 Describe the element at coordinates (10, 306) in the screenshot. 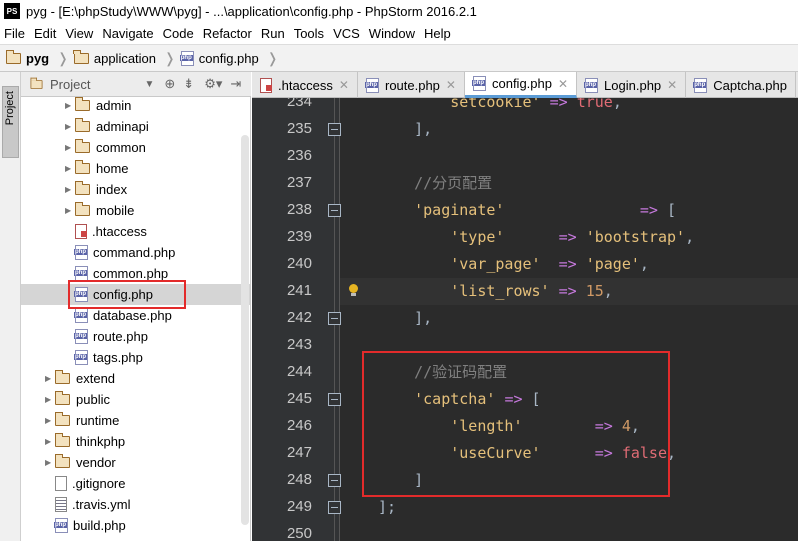

I see `side-tool-strip: Project` at that location.